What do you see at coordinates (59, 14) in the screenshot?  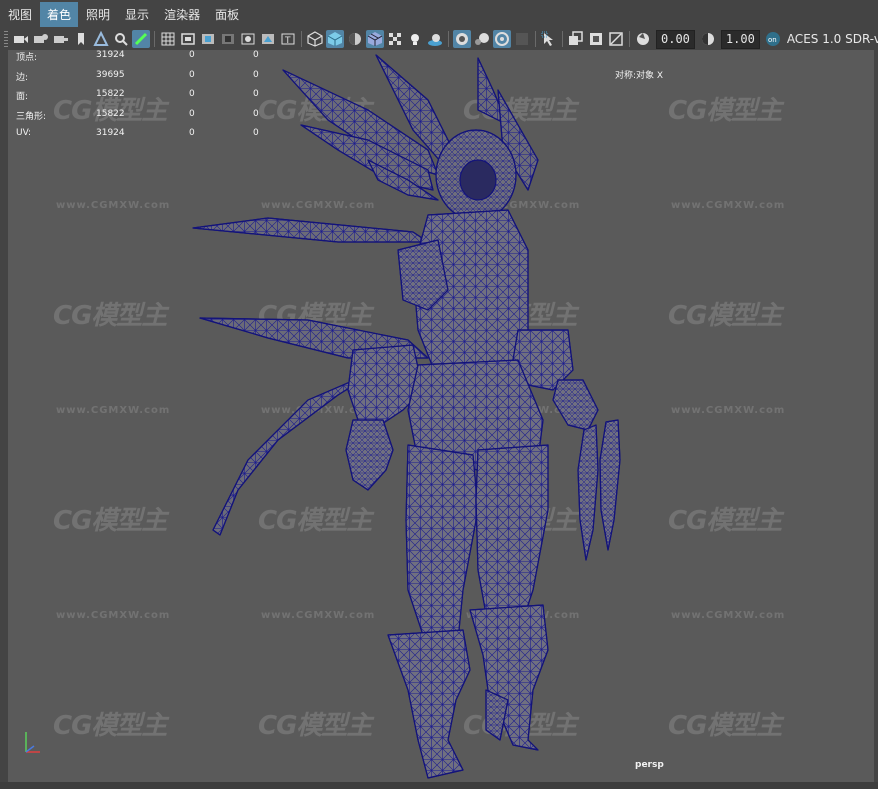 I see `menu-shading: 着色` at bounding box center [59, 14].